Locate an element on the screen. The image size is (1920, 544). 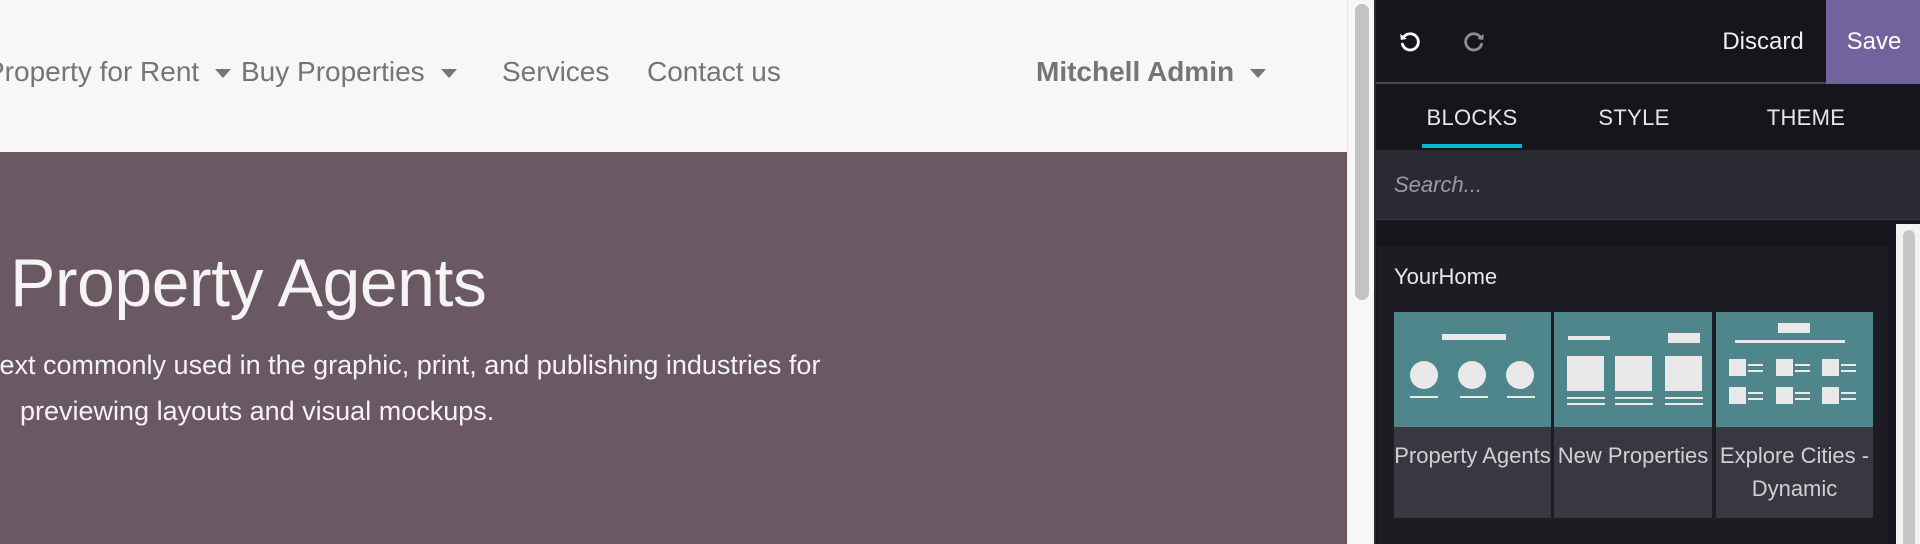
user-menu: Mitchell Admin is located at coordinates (1151, 72).